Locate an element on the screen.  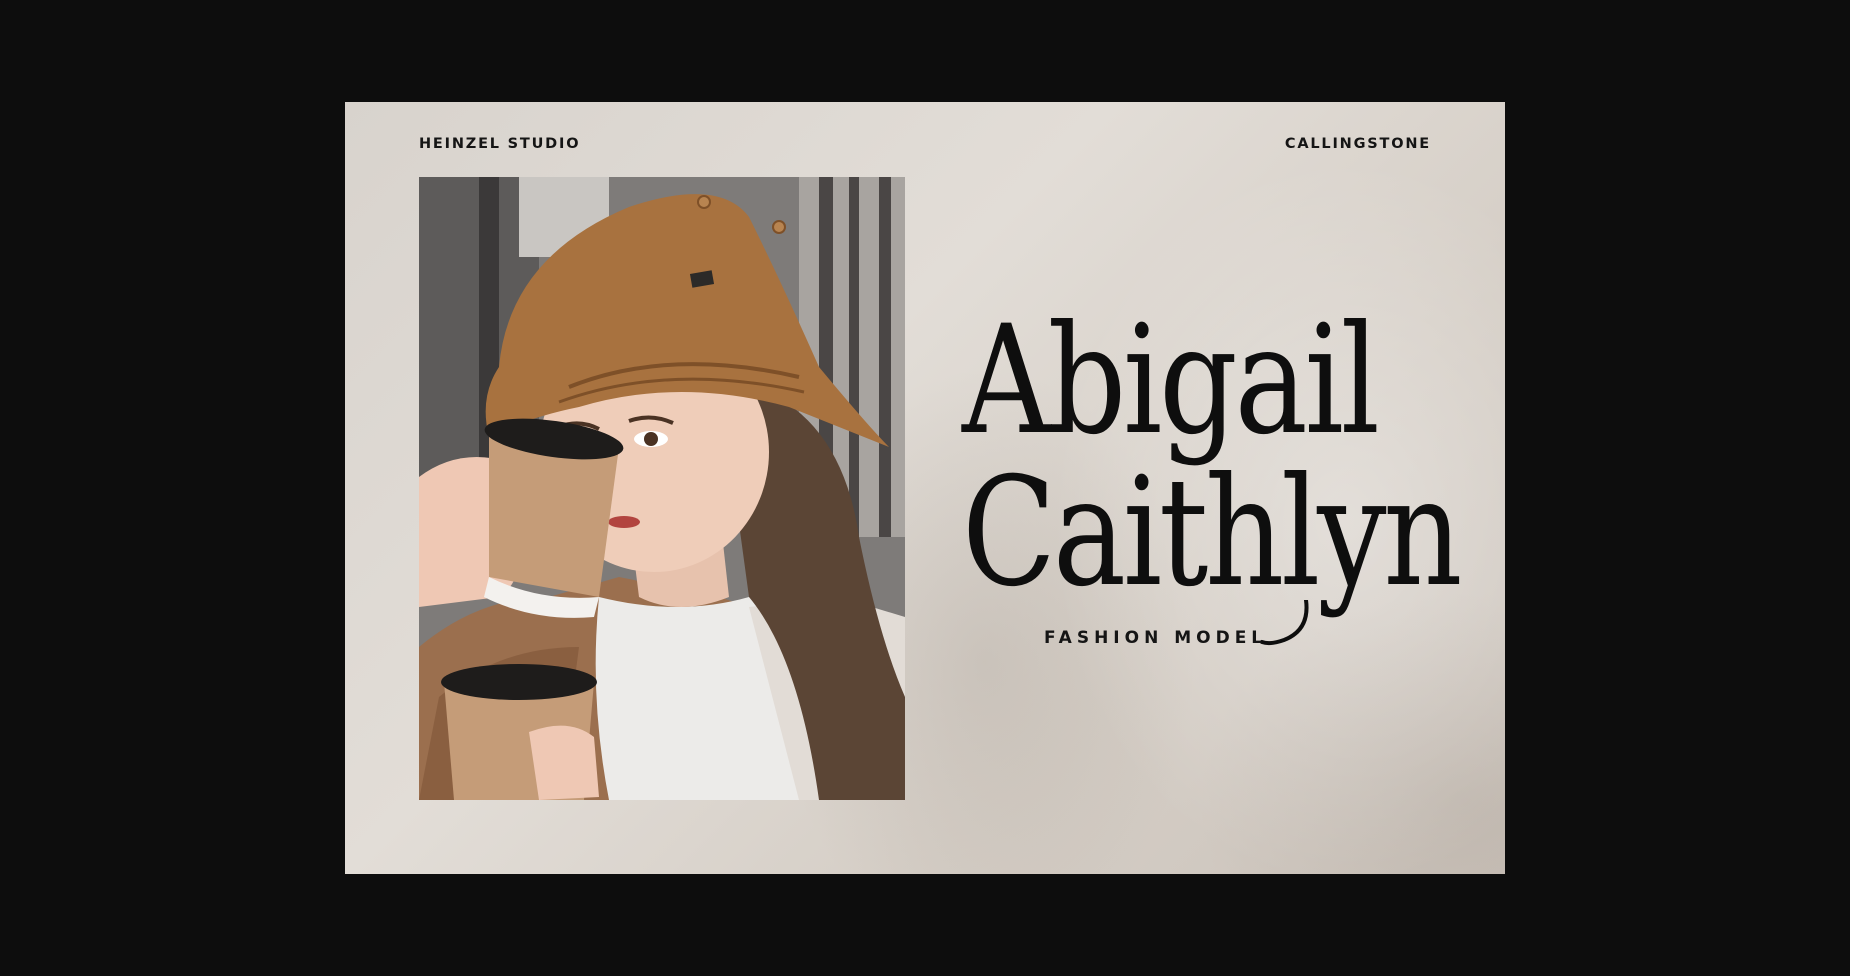
model-role: FASHION MODEL is located at coordinates (1156, 638).